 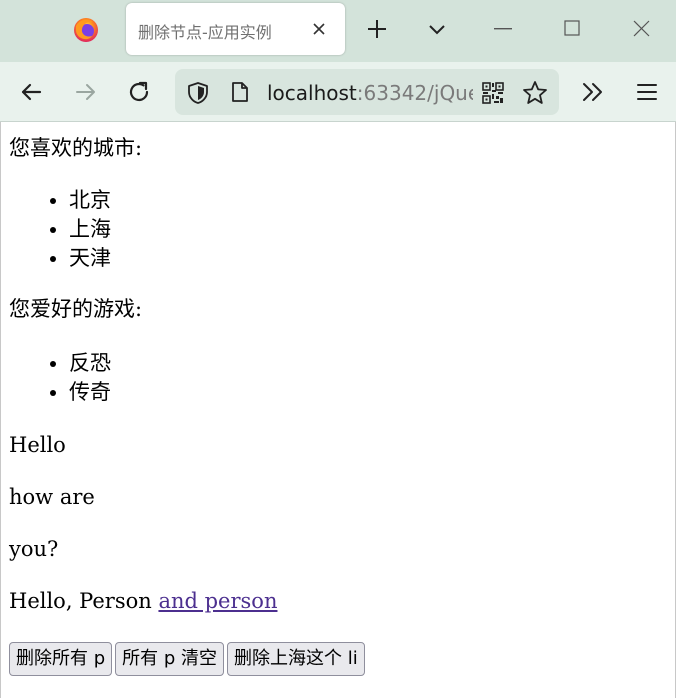 What do you see at coordinates (372, 200) in the screenshot?
I see `list-item-beijing: 北京` at bounding box center [372, 200].